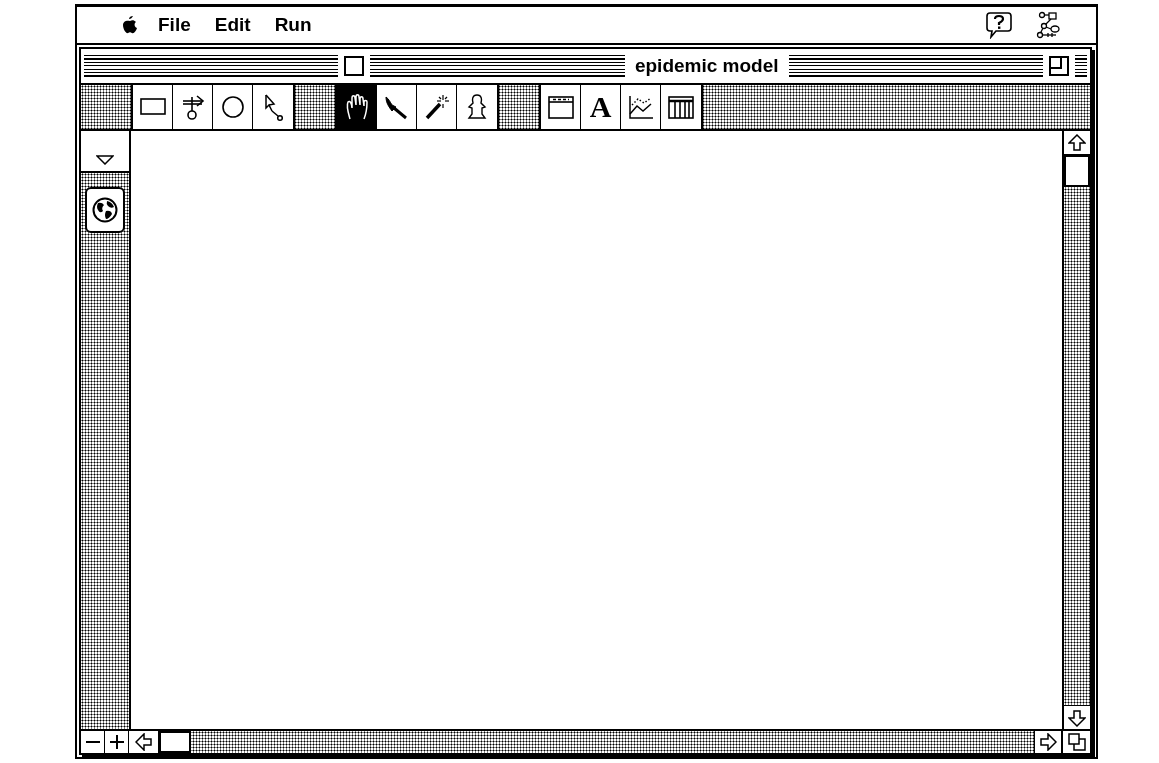 The width and height of the screenshot is (1159, 763). What do you see at coordinates (193, 107) in the screenshot?
I see `flow-tool-button` at bounding box center [193, 107].